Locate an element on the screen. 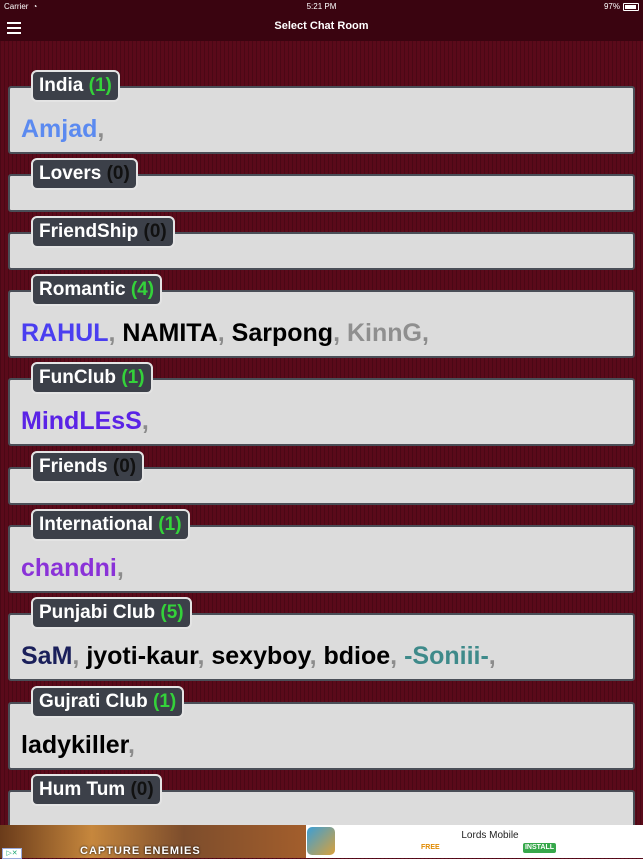 The height and width of the screenshot is (859, 643). room-name: Hum Tum is located at coordinates (85, 789).